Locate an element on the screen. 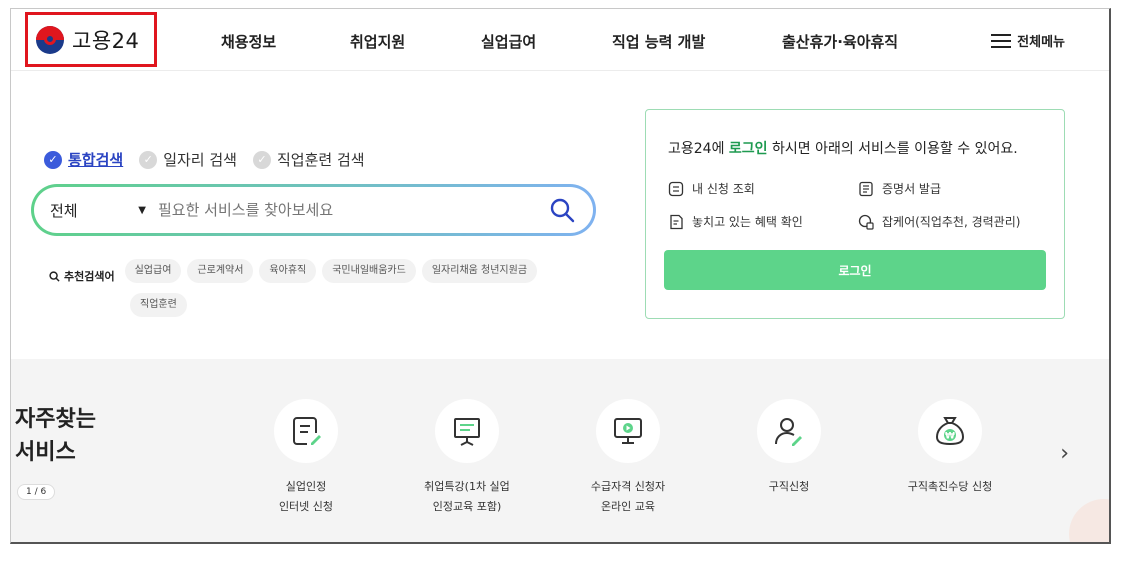 This screenshot has height=561, width=1124. service-certificates: 증명서 발급 is located at coordinates (899, 188).